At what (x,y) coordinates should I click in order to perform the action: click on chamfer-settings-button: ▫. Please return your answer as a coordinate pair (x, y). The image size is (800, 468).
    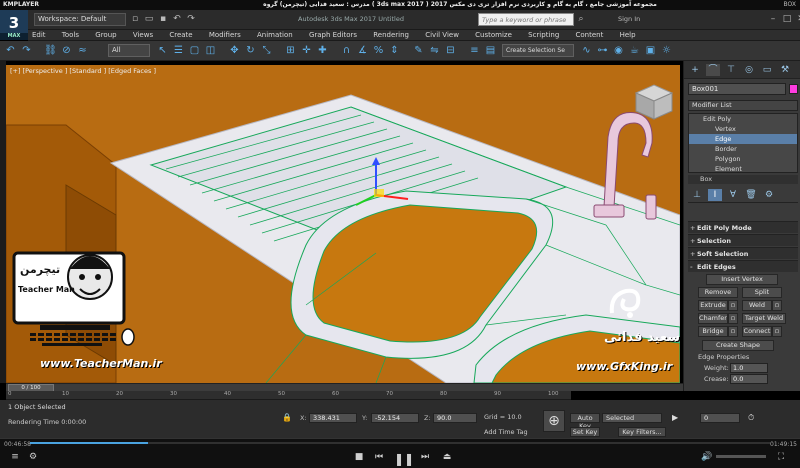
    Looking at the image, I should click on (733, 318).